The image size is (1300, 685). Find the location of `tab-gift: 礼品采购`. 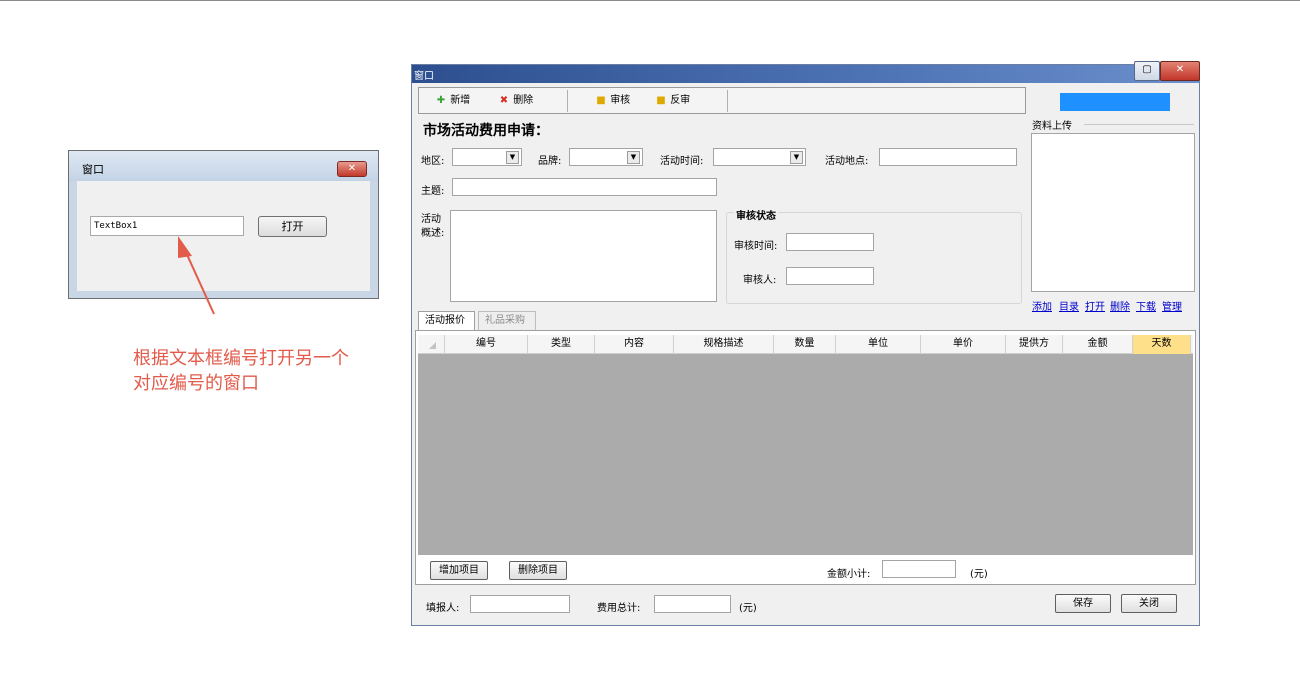

tab-gift: 礼品采购 is located at coordinates (507, 320).